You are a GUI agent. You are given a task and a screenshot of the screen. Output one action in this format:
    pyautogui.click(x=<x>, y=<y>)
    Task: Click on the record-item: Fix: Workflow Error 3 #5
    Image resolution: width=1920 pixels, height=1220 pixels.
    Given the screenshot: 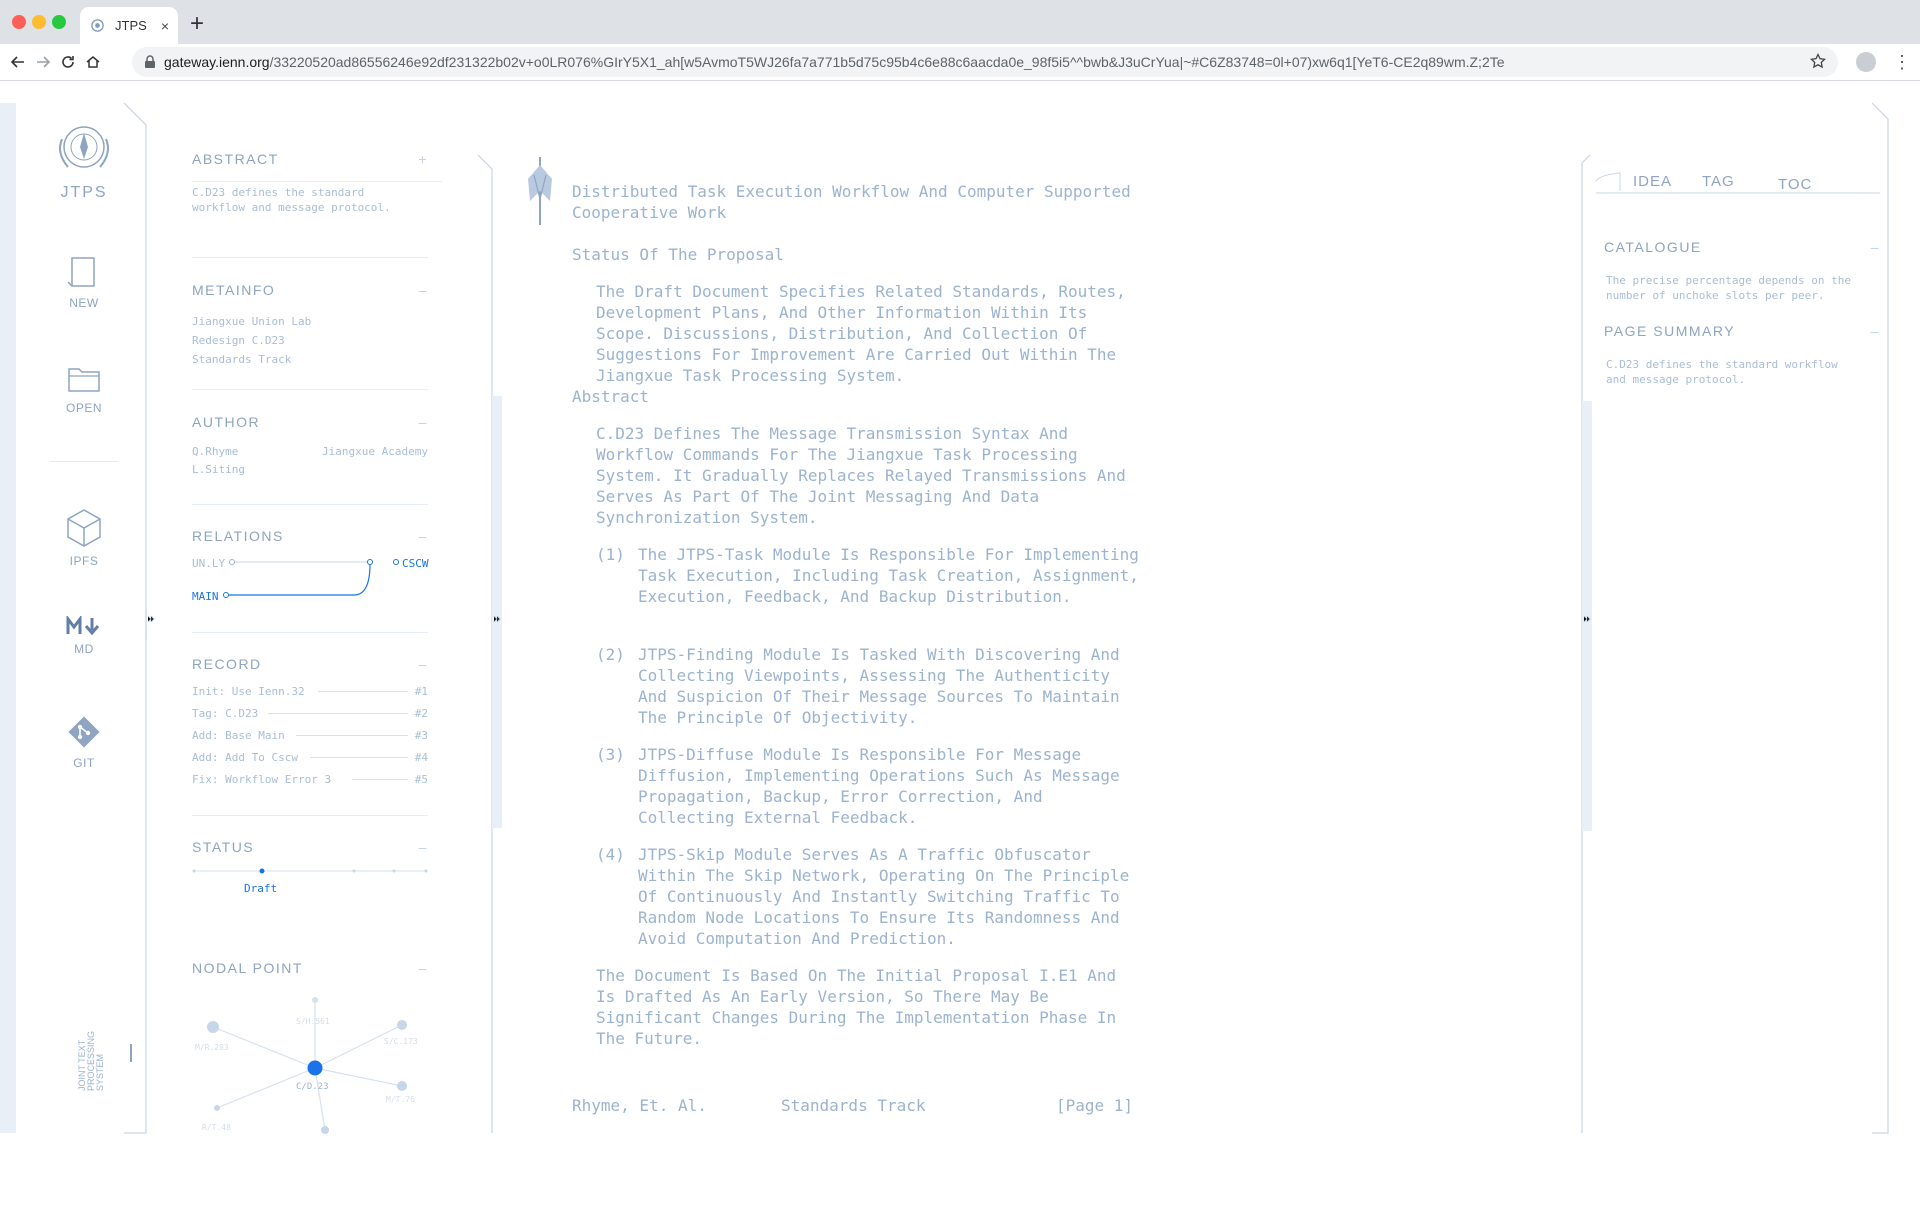 What is the action you would take?
    pyautogui.click(x=310, y=779)
    